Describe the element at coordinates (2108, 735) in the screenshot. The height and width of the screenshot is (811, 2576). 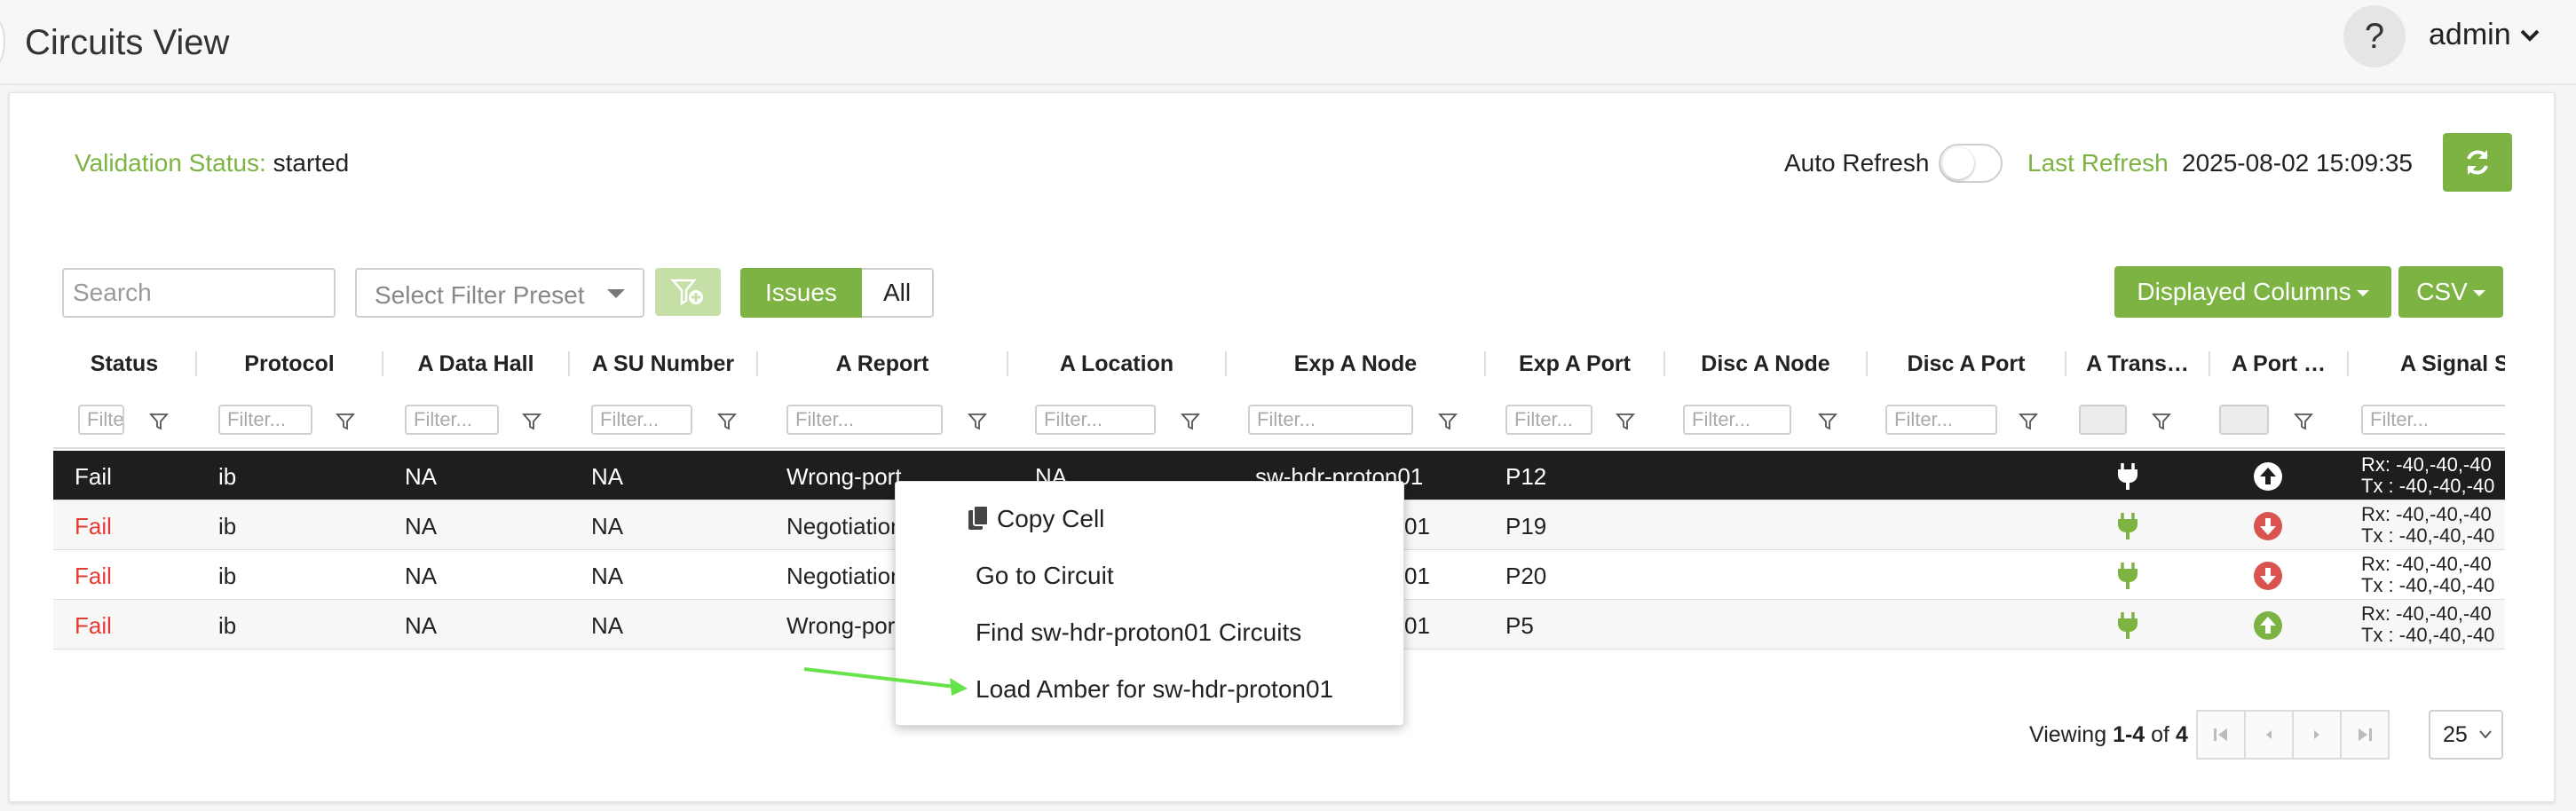
I see `pagination-summary: Viewing 1-4 of 4` at that location.